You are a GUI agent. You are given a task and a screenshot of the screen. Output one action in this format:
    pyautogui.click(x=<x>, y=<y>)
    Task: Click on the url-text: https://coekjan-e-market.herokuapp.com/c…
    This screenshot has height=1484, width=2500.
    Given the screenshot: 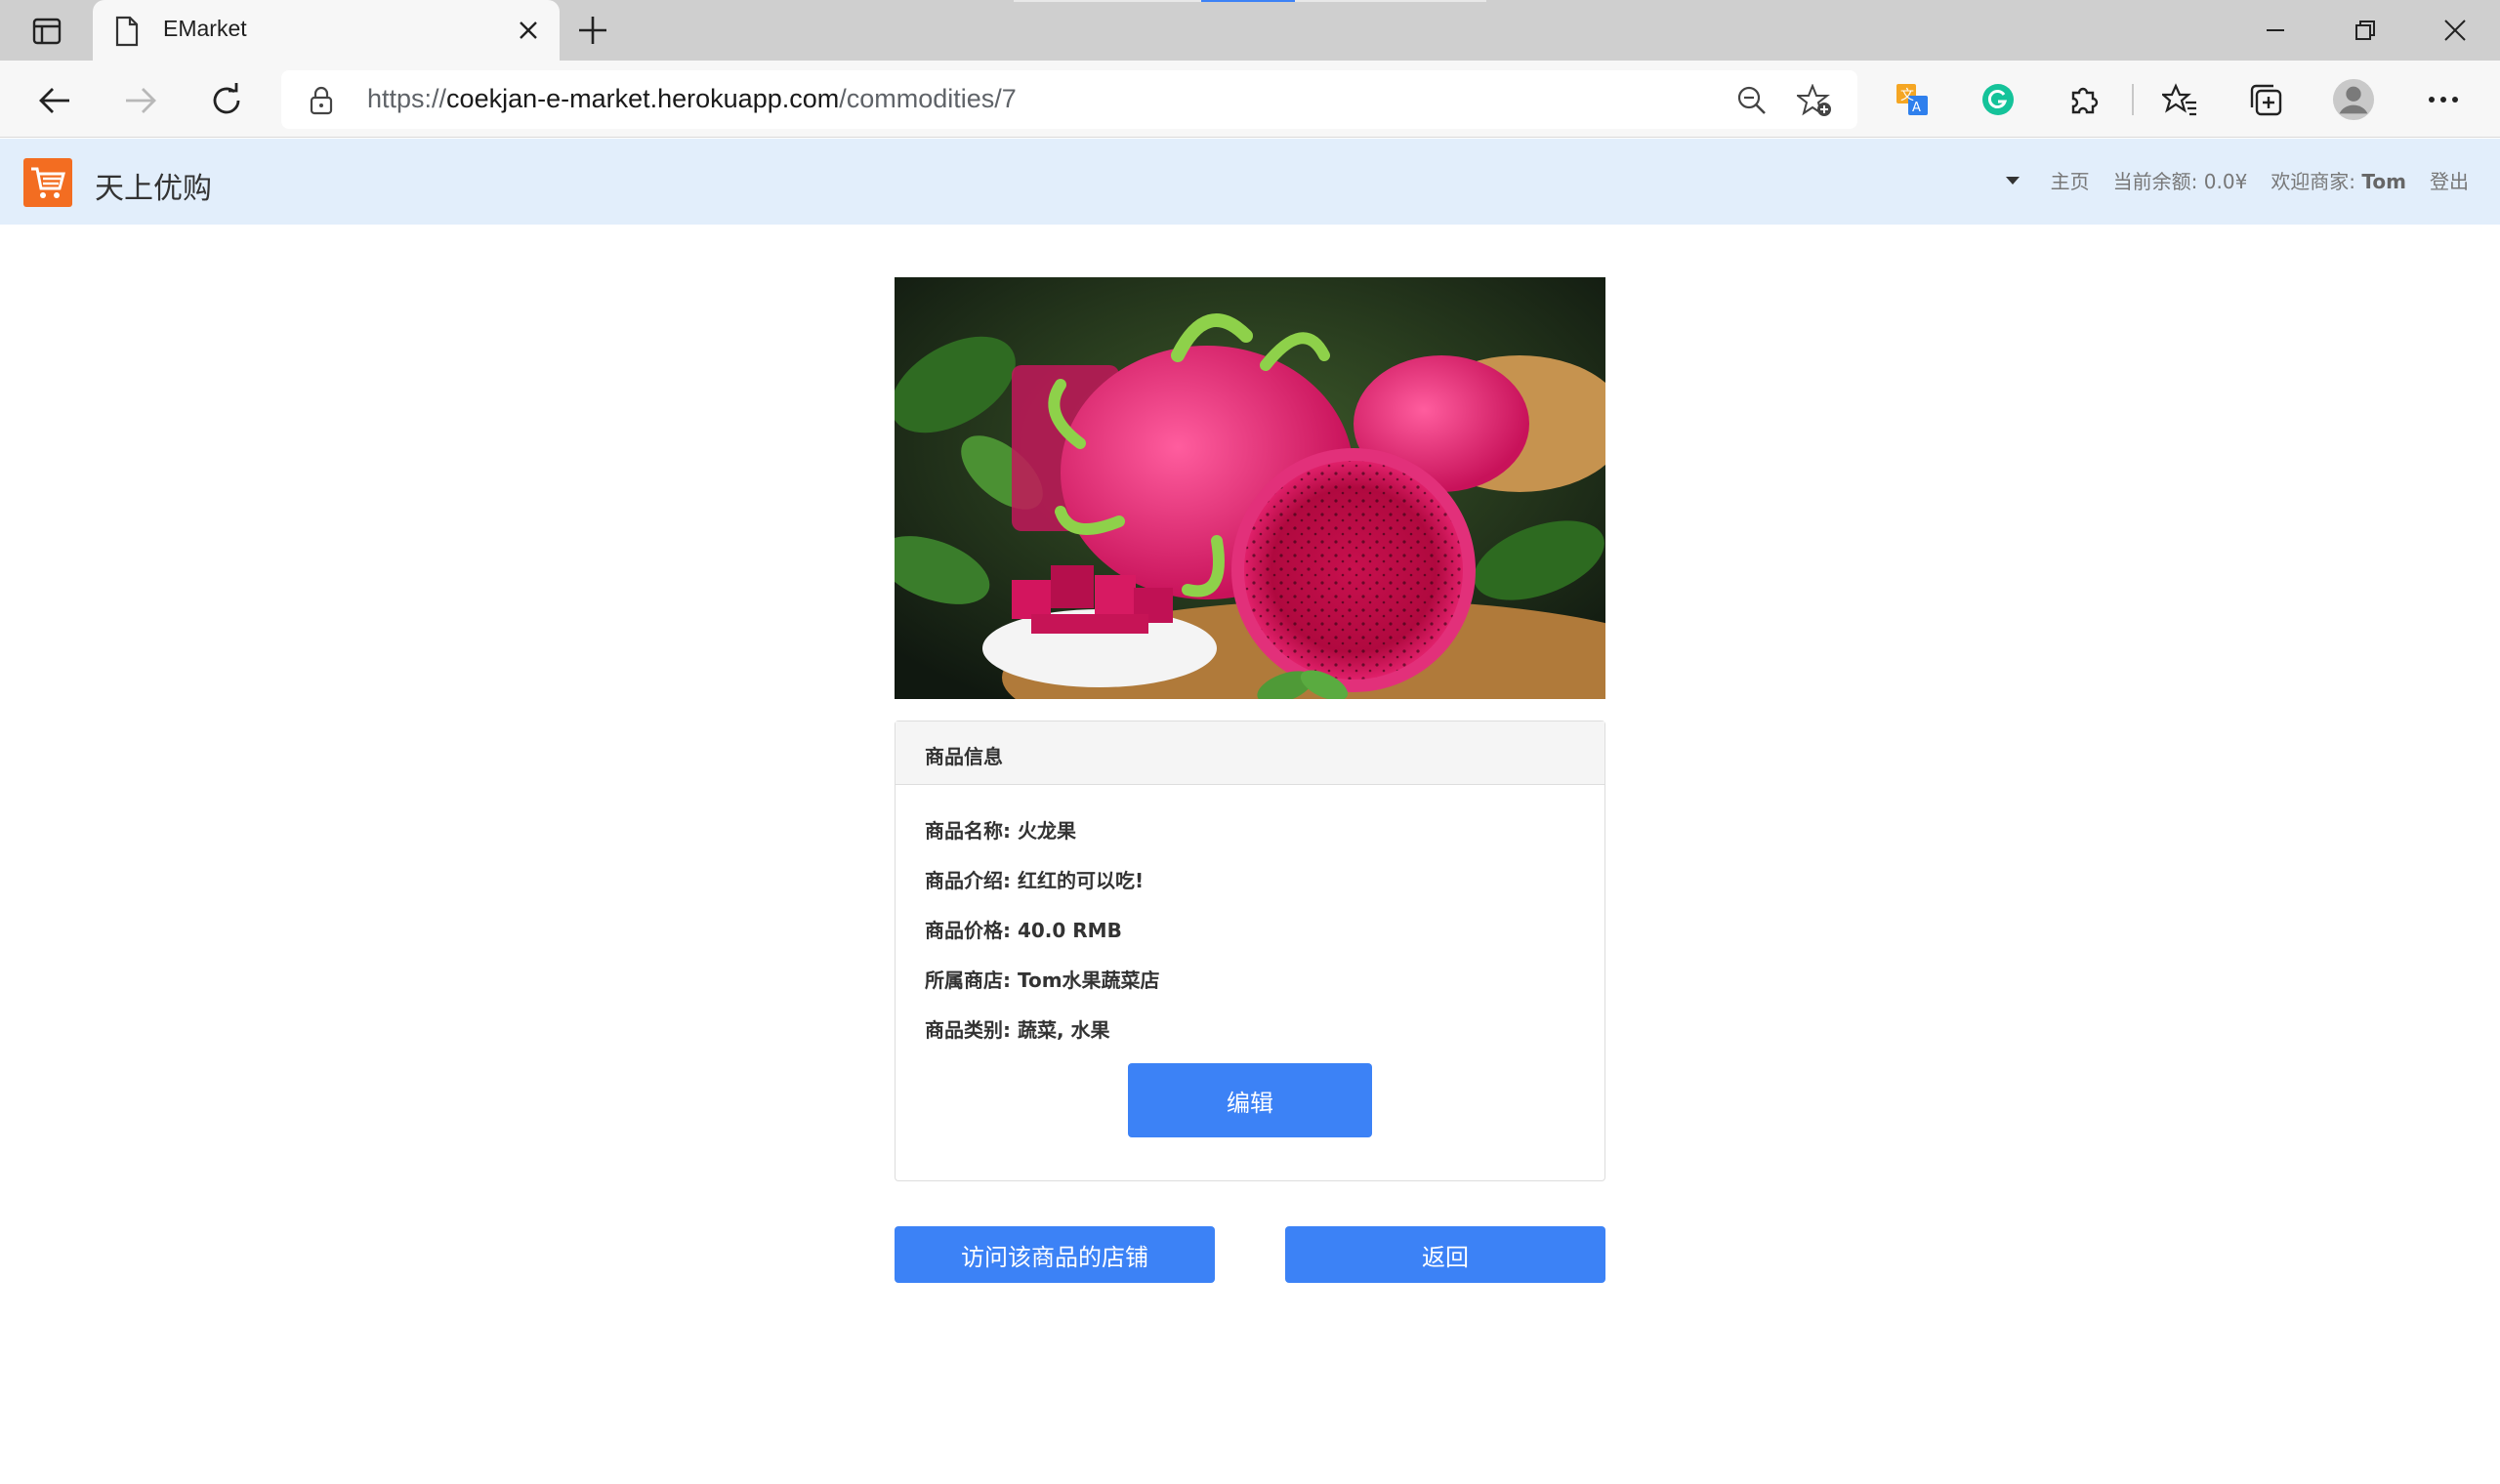 What is the action you would take?
    pyautogui.click(x=692, y=99)
    